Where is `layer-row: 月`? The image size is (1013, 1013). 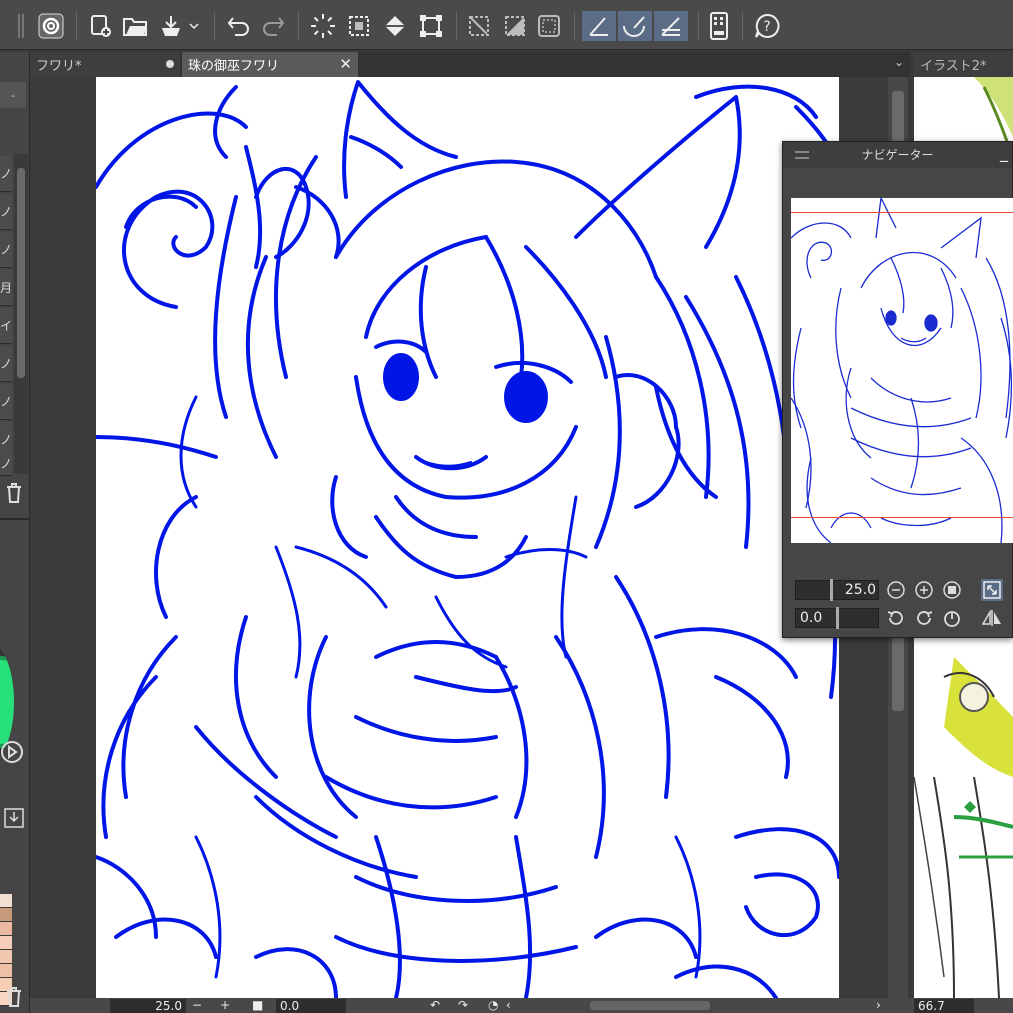
layer-row: 月 is located at coordinates (6, 288).